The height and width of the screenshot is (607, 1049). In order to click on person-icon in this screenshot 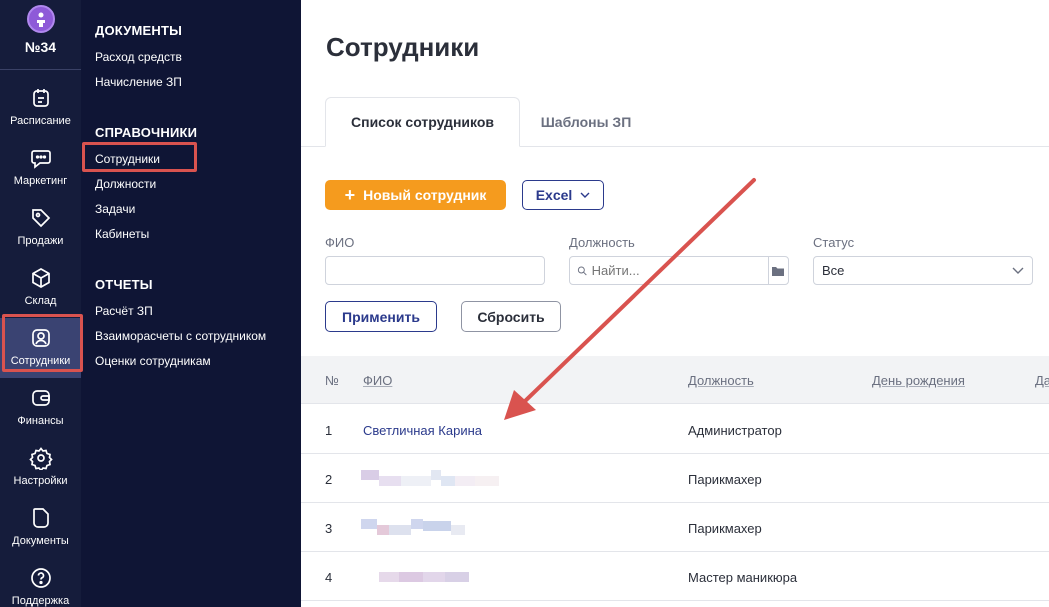, I will do `click(40, 19)`.